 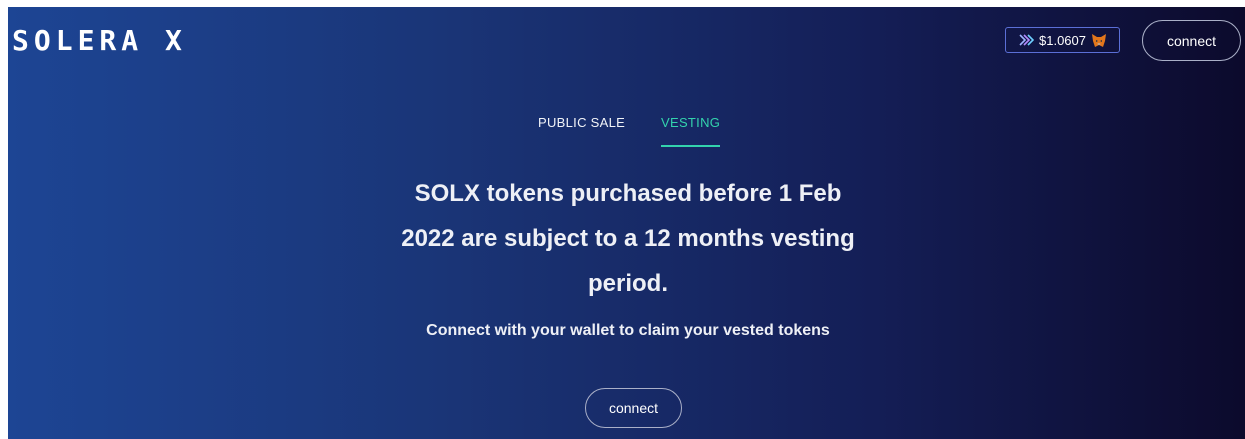 I want to click on token-price-value: $1.0607, so click(x=1062, y=40).